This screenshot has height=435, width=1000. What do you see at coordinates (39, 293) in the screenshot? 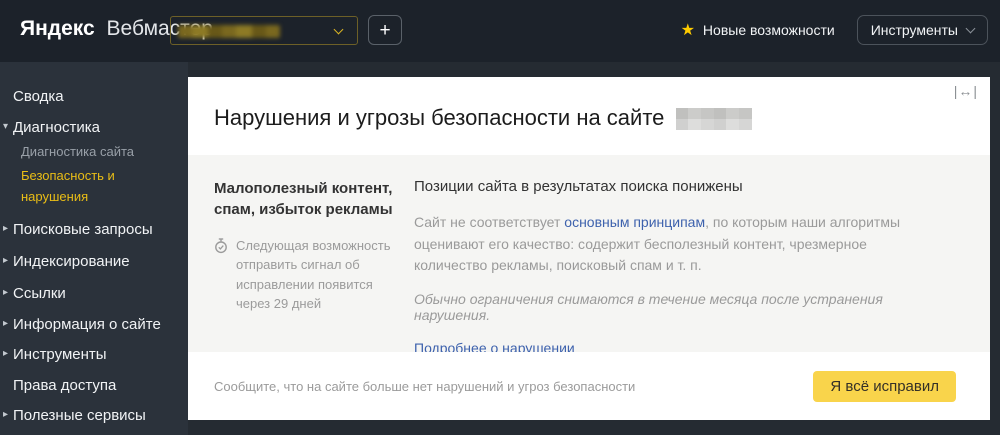
I see `sidebar-item-label: Ссылки` at bounding box center [39, 293].